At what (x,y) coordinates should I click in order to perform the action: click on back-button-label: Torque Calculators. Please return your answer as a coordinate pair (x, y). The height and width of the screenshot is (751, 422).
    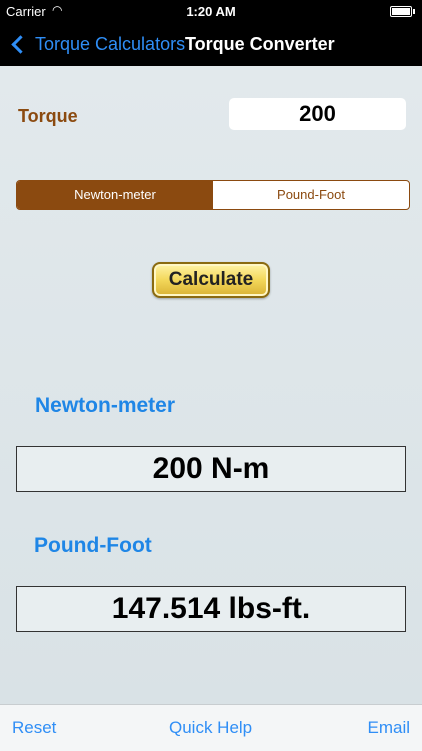
    Looking at the image, I should click on (110, 43).